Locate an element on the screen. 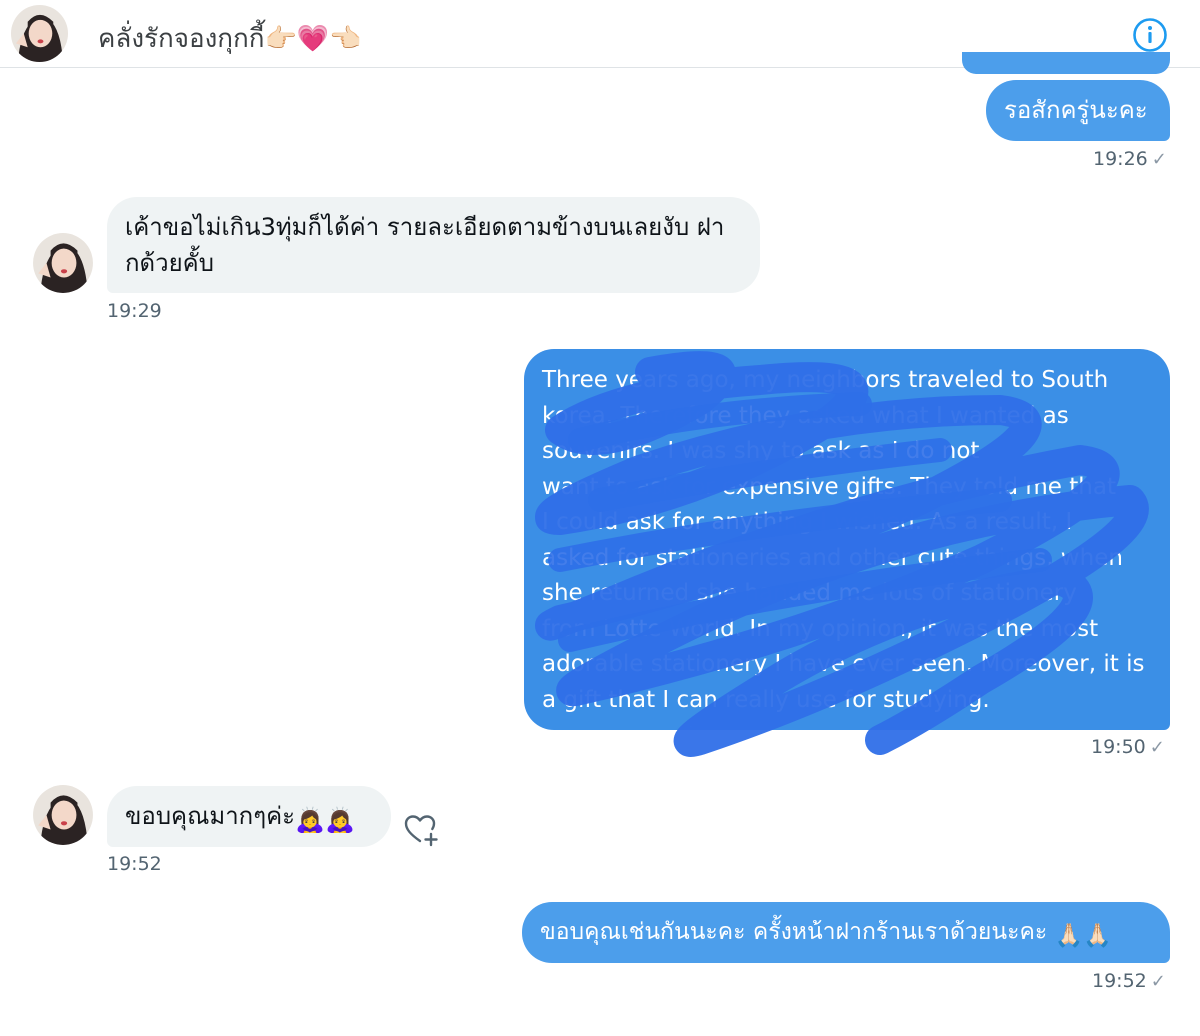  info-icon is located at coordinates (1150, 35).